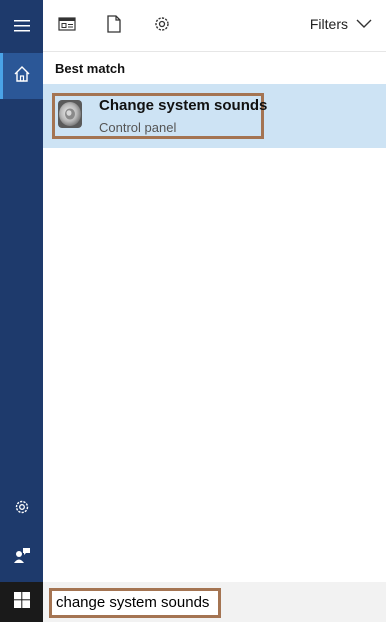 Image resolution: width=386 pixels, height=622 pixels. What do you see at coordinates (71, 114) in the screenshot?
I see `speaker-icon` at bounding box center [71, 114].